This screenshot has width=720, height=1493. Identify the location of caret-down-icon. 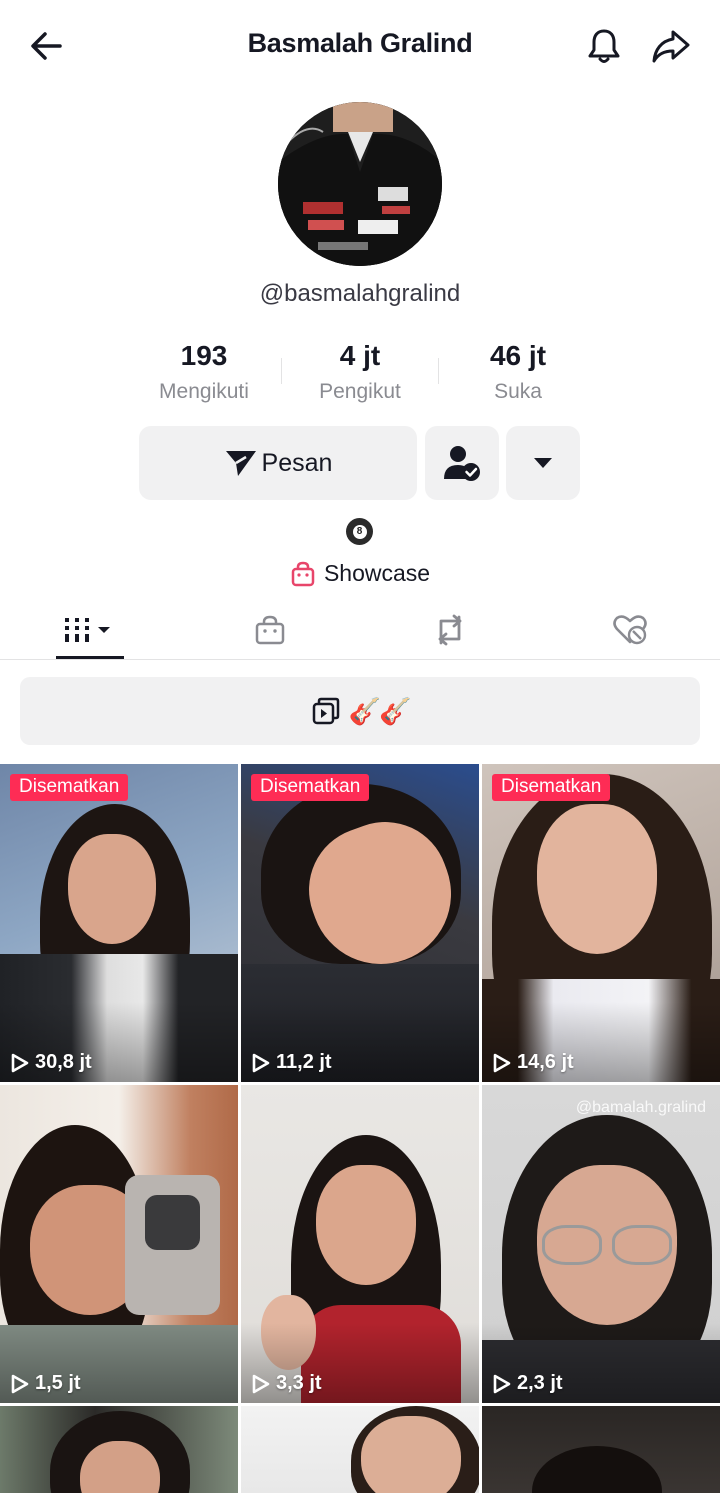
(543, 463).